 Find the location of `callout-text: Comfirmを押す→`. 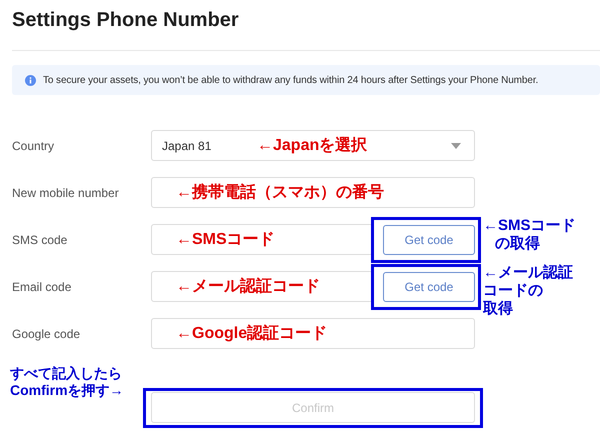

callout-text: Comfirmを押す→ is located at coordinates (67, 390).